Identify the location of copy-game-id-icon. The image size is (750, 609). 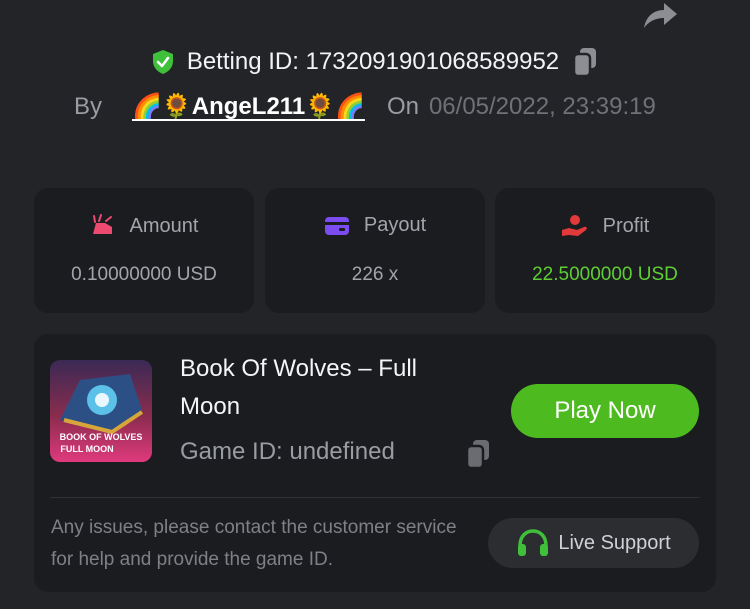
(478, 454).